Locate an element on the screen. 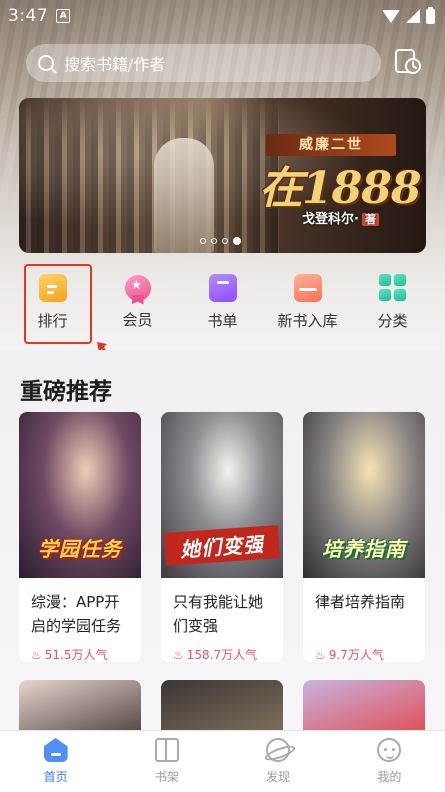 This screenshot has width=445, height=792. book-cover: 学园任务 is located at coordinates (80, 495).